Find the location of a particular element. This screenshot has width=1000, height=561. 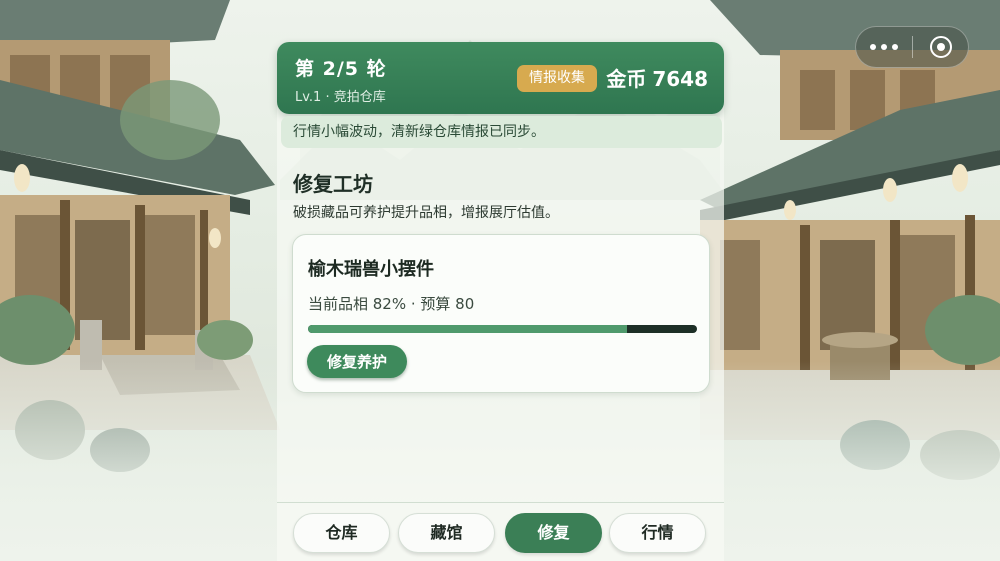

close-circle-icon is located at coordinates (940, 47).